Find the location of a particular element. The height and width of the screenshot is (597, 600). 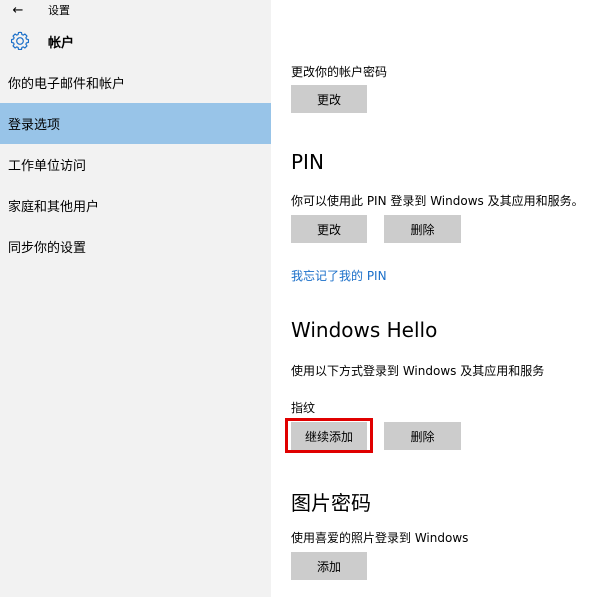

back-arrow-icon: ← is located at coordinates (18, 10).